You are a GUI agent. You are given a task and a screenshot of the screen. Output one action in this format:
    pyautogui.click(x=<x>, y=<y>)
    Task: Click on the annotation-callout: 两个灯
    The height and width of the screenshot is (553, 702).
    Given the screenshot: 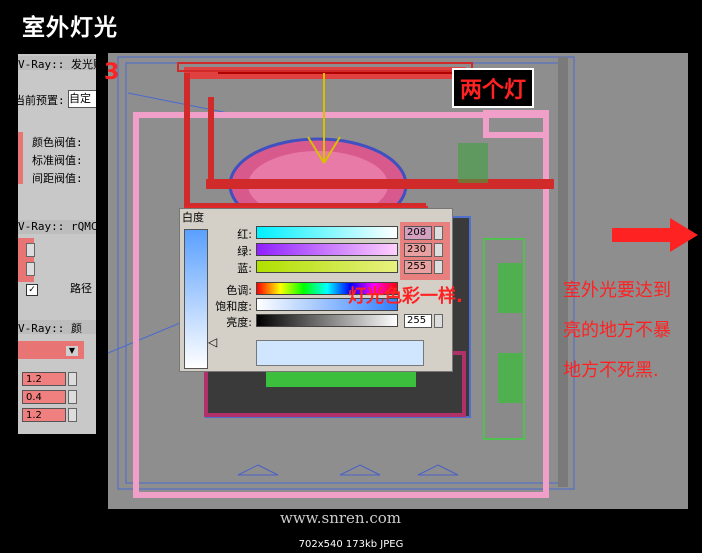 What is the action you would take?
    pyautogui.click(x=493, y=88)
    